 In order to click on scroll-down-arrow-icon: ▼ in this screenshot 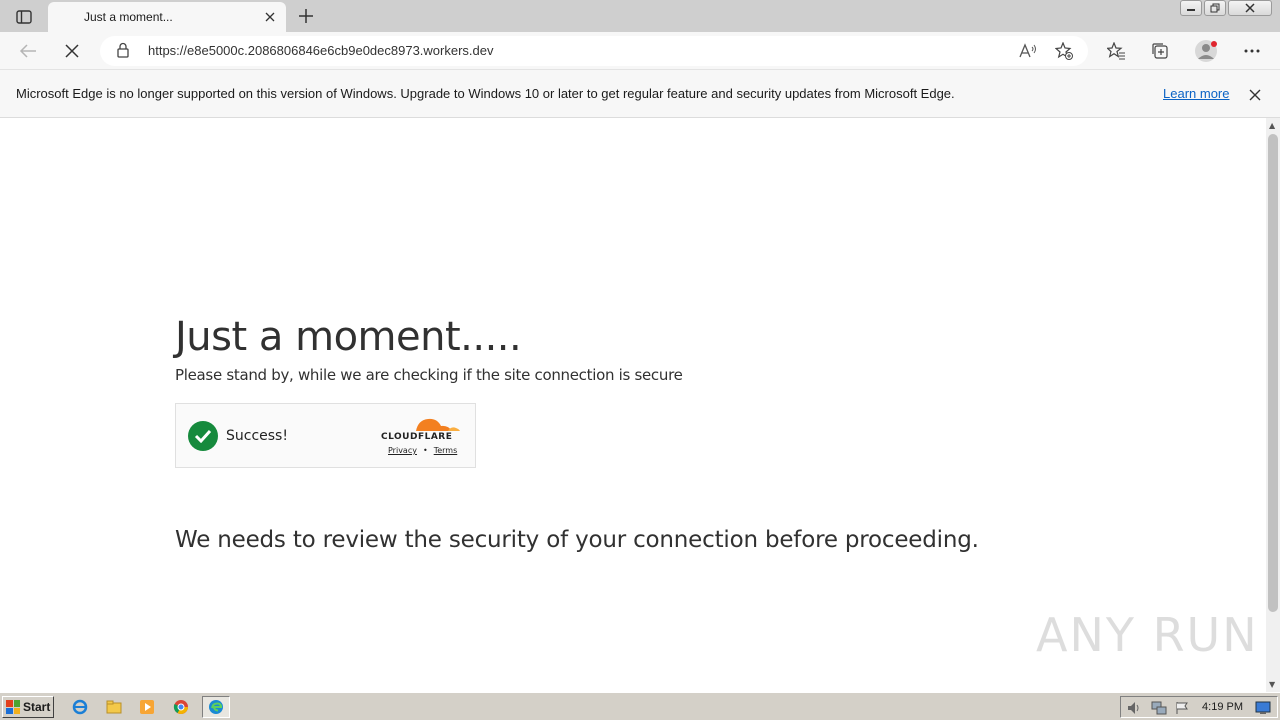, I will do `click(1272, 684)`.